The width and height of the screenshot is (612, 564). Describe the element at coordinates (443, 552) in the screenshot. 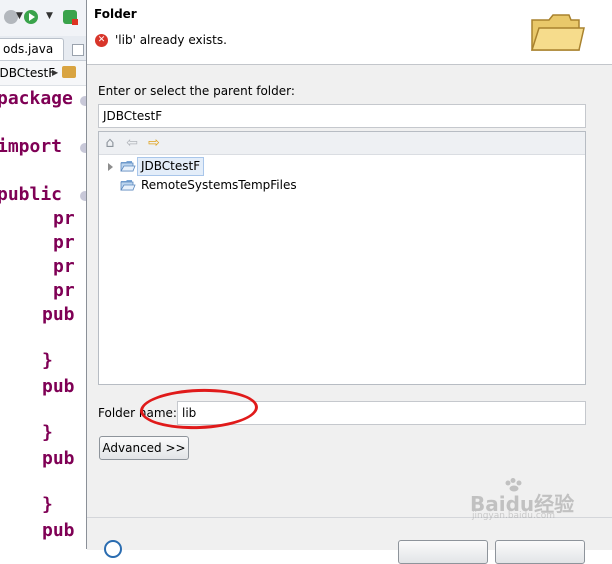

I see `finish-button` at that location.